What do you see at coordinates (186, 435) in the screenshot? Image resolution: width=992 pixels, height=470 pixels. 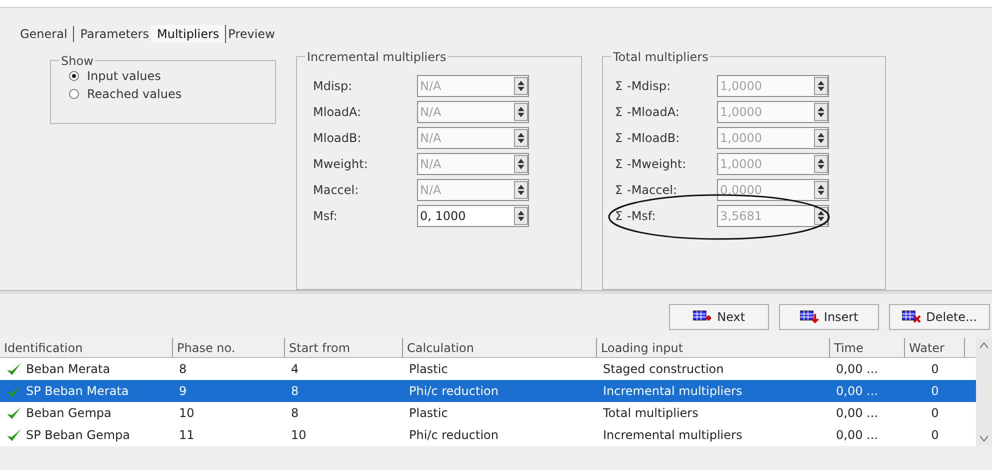 I see `table-cell-text: 11` at bounding box center [186, 435].